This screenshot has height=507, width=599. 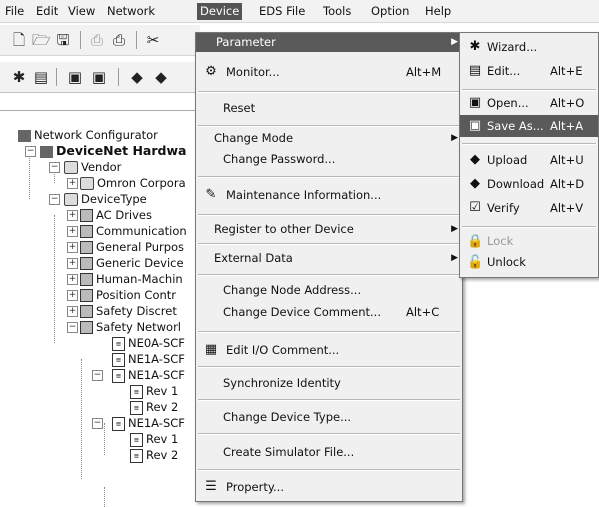 I want to click on menu-item-save-as: ▣ Save As... Alt+A, so click(x=529, y=126).